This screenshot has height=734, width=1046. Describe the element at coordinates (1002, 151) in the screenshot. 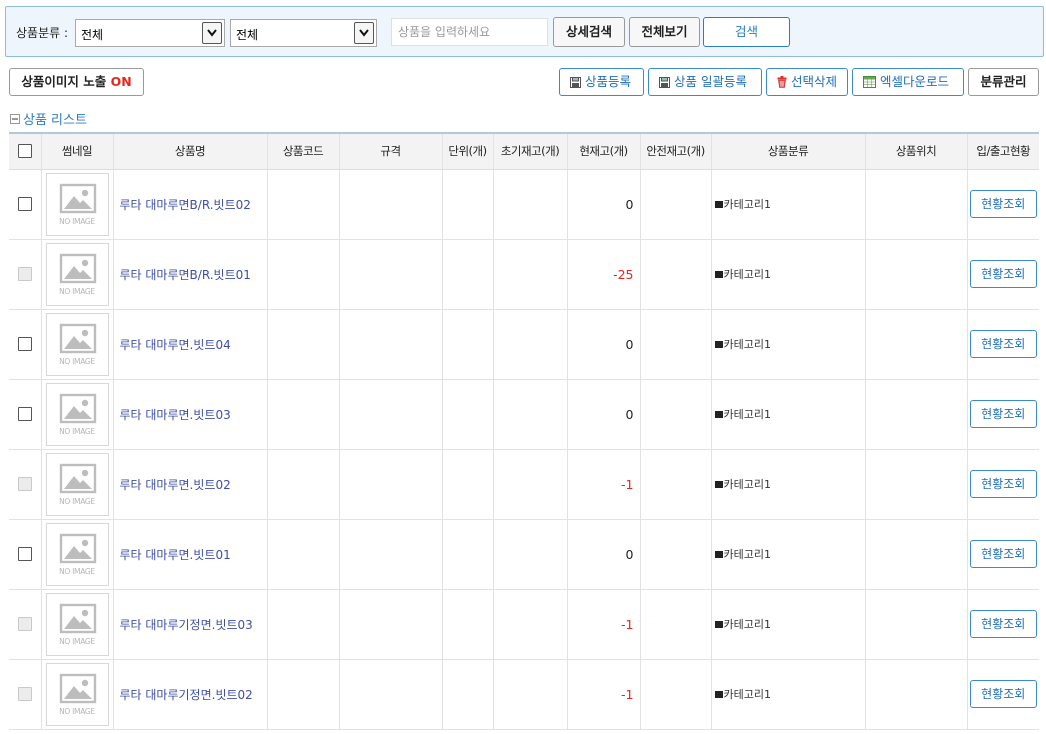

I see `column-header: 입/출고현황` at that location.